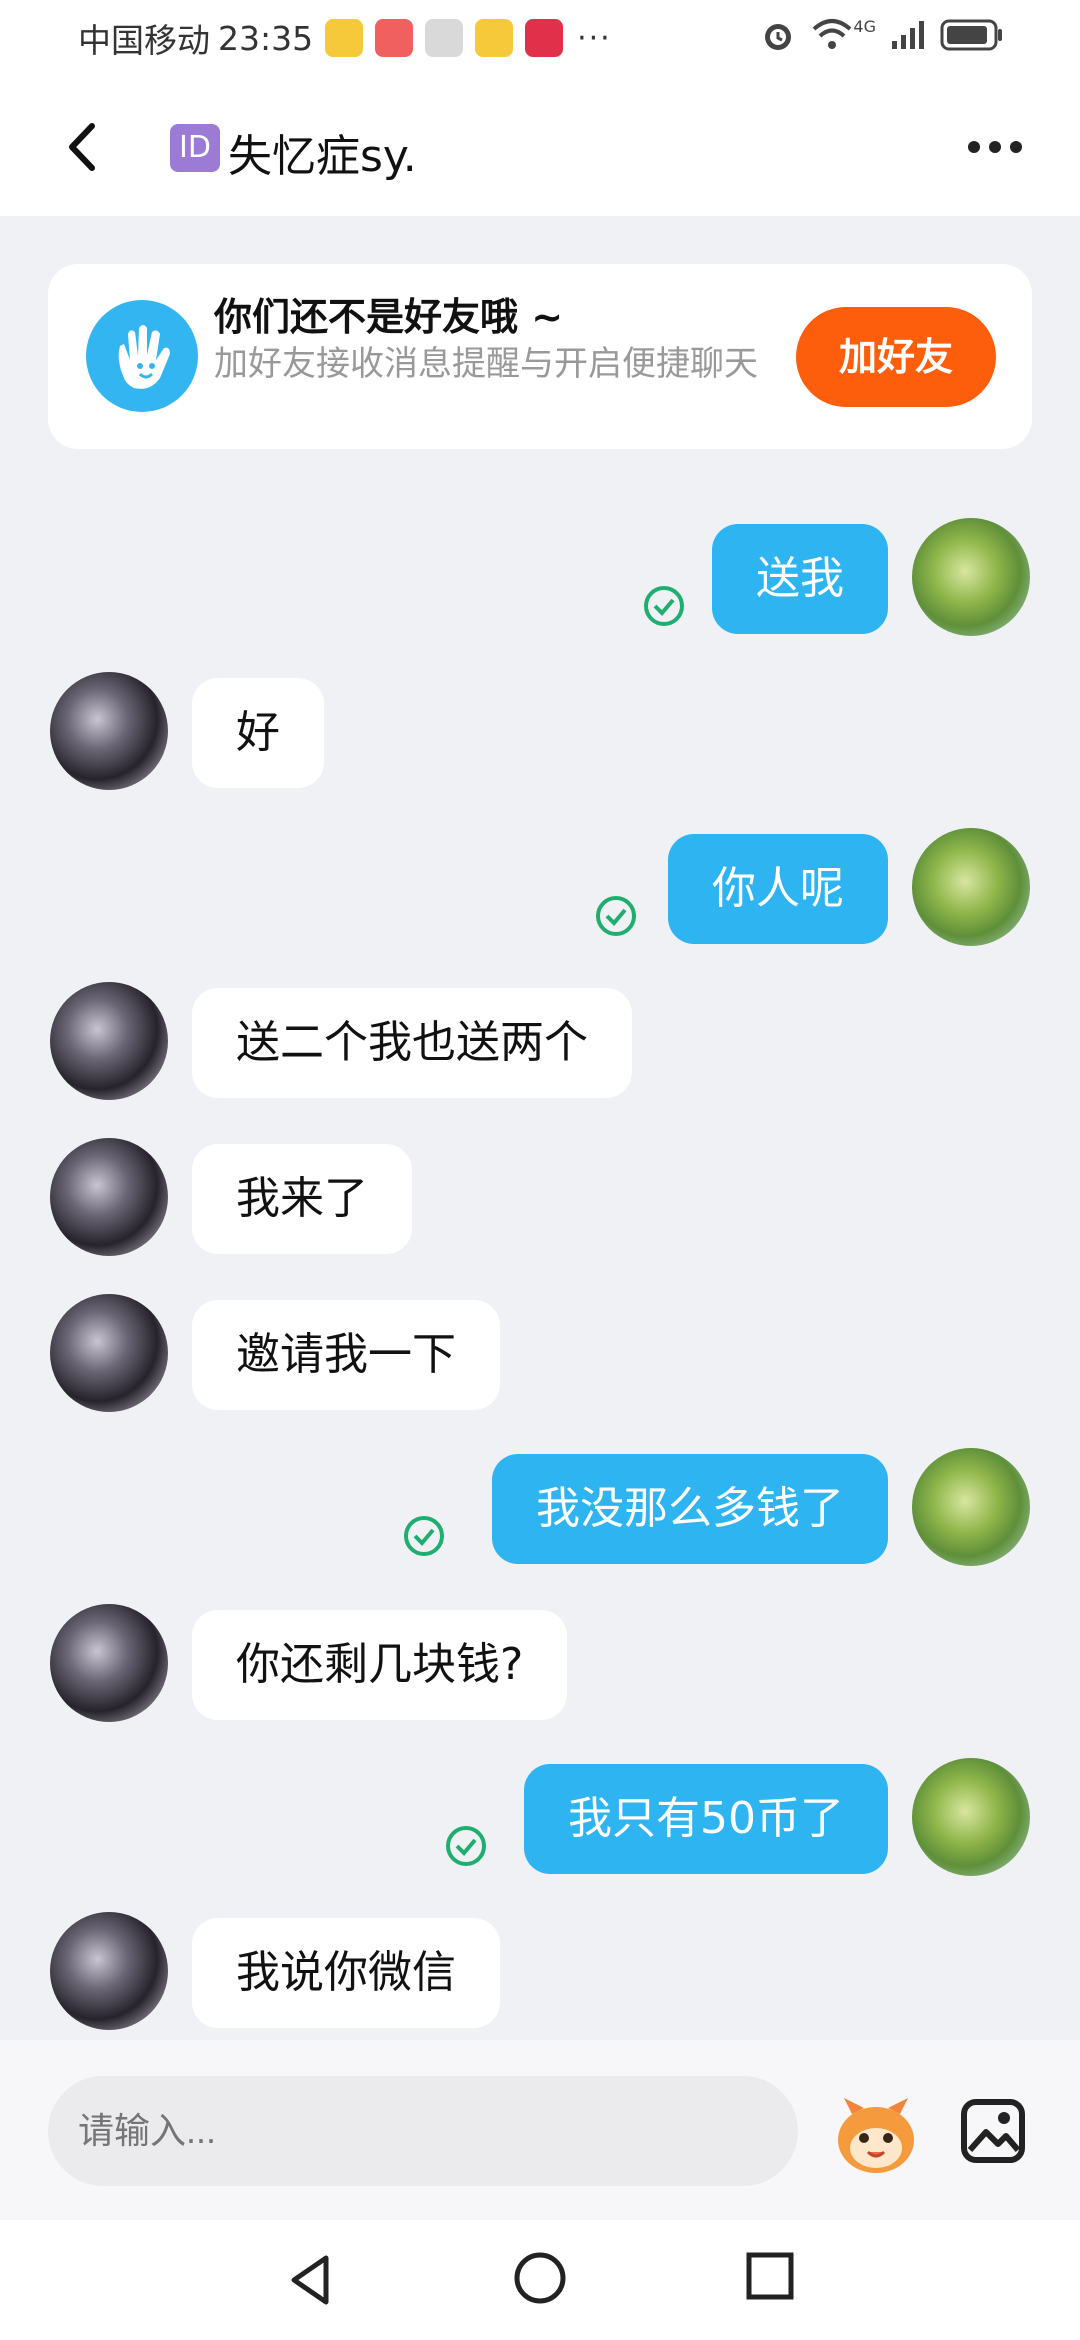 This screenshot has width=1080, height=2340. Describe the element at coordinates (540, 146) in the screenshot. I see `chat-header: ID 失忆症sy.` at that location.